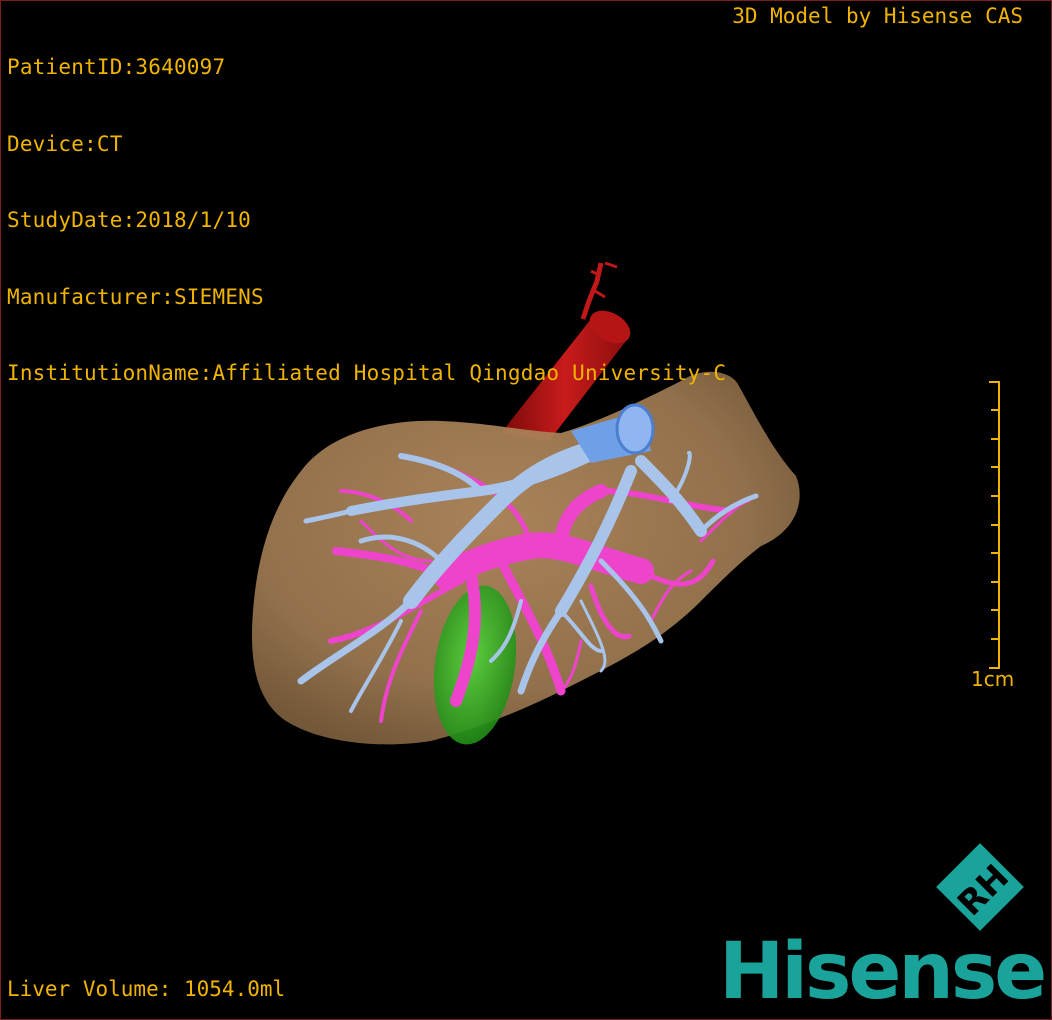  What do you see at coordinates (116, 67) in the screenshot?
I see `patient-id: PatientID:3640097` at bounding box center [116, 67].